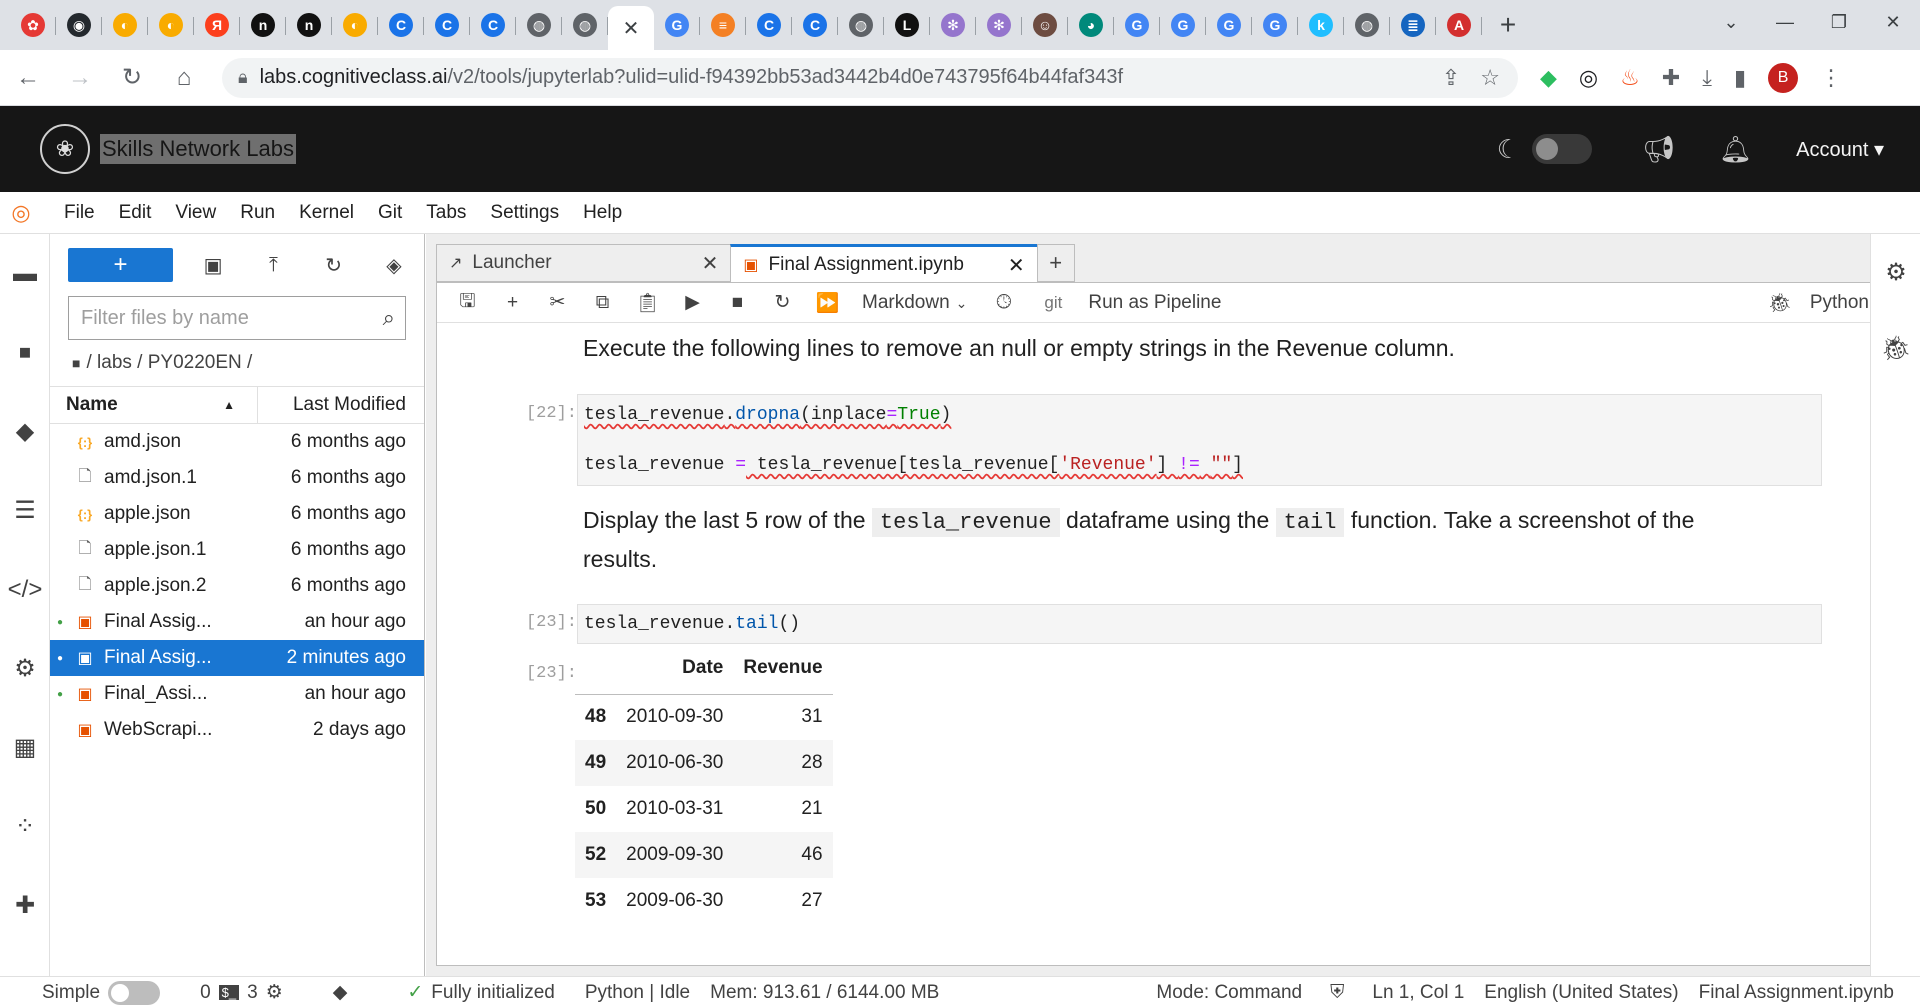 Image resolution: width=1920 pixels, height=1008 pixels. Describe the element at coordinates (557, 302) in the screenshot. I see `cut-icon: ✂` at that location.